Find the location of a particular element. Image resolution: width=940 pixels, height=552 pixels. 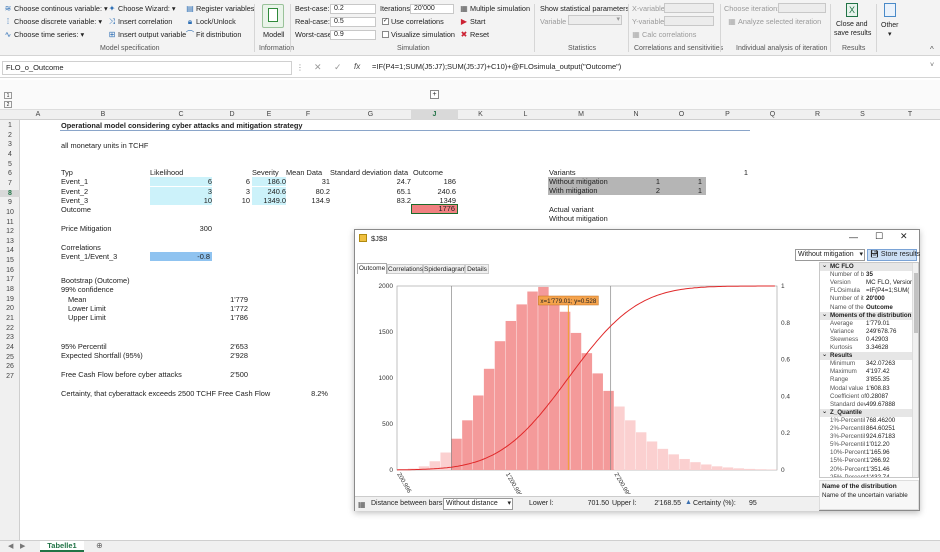

property-value: 3'855.35 is located at coordinates (878, 380).